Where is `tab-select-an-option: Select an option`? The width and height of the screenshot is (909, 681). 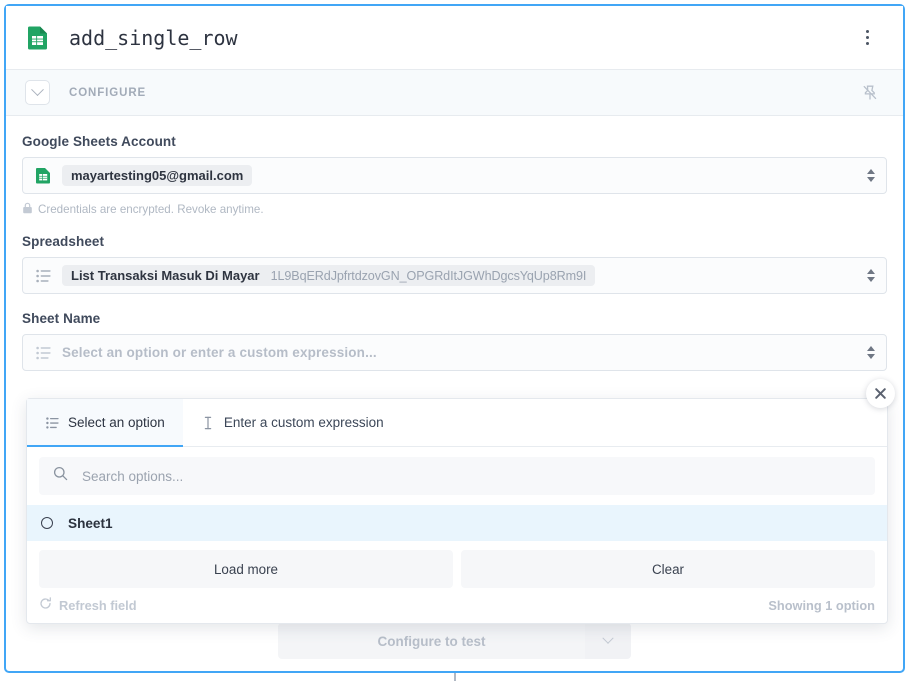 tab-select-an-option: Select an option is located at coordinates (105, 423).